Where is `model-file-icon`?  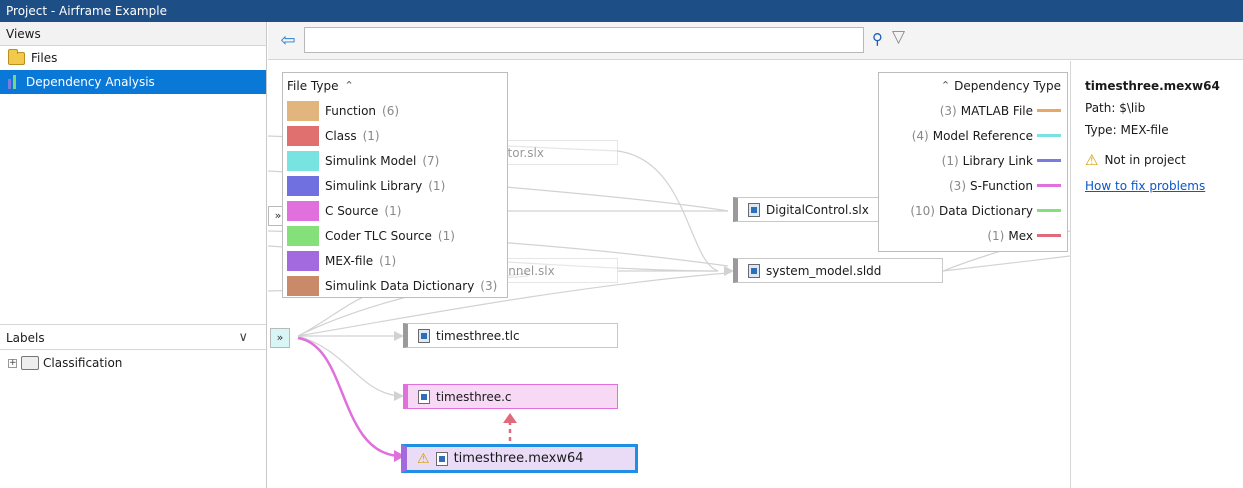 model-file-icon is located at coordinates (754, 209).